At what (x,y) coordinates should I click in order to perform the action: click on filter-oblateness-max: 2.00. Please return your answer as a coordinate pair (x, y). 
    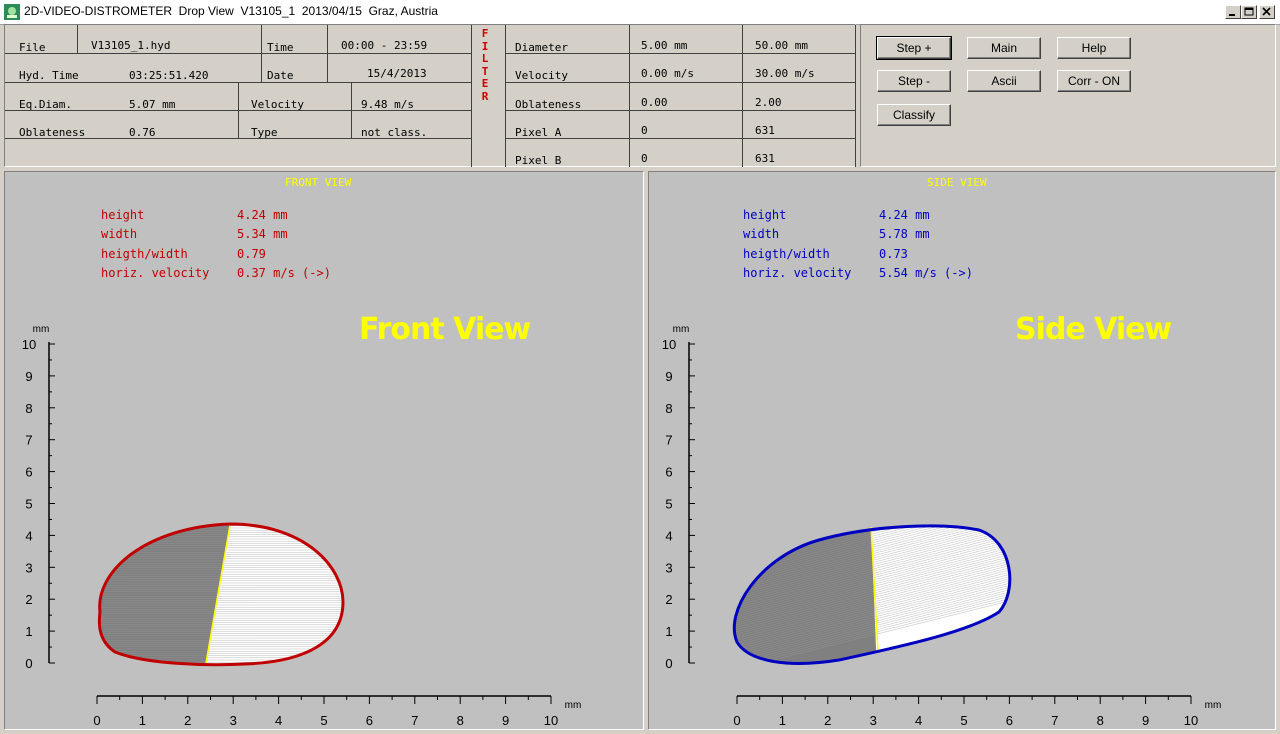
    Looking at the image, I should click on (768, 102).